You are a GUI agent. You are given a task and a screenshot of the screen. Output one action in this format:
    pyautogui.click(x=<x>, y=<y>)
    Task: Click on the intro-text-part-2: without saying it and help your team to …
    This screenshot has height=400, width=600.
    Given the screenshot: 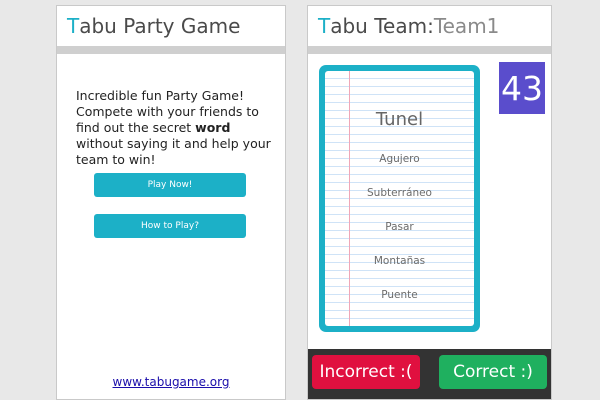 What is the action you would take?
    pyautogui.click(x=173, y=151)
    